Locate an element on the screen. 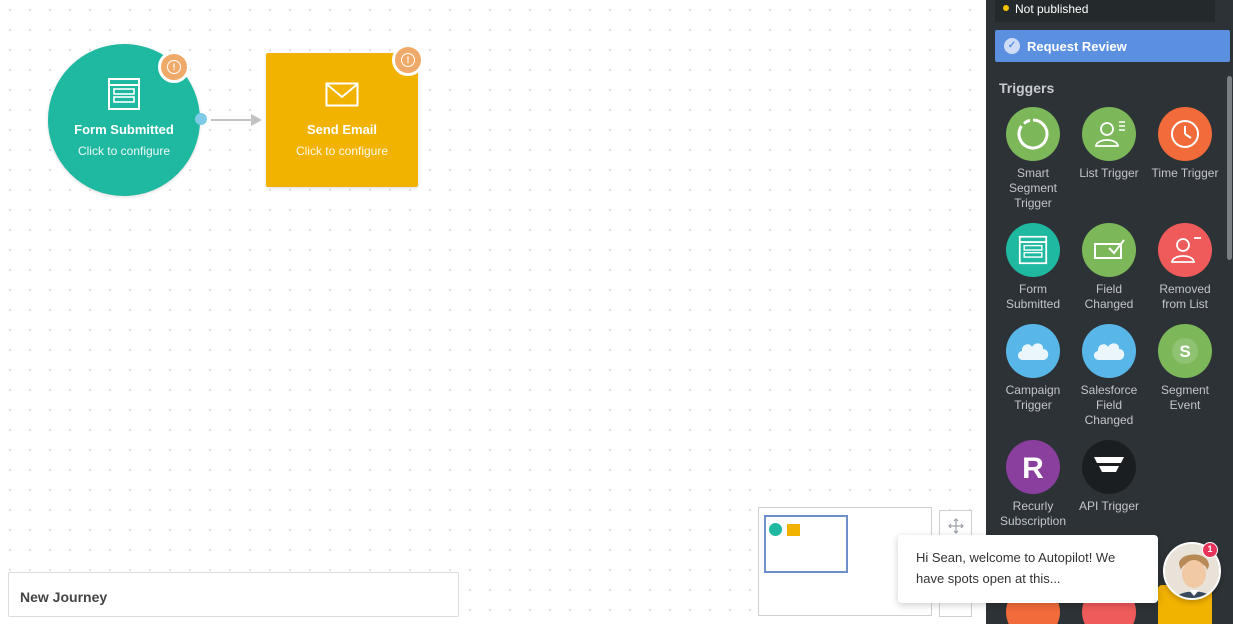  request-review-label: Request Review is located at coordinates (1077, 46).